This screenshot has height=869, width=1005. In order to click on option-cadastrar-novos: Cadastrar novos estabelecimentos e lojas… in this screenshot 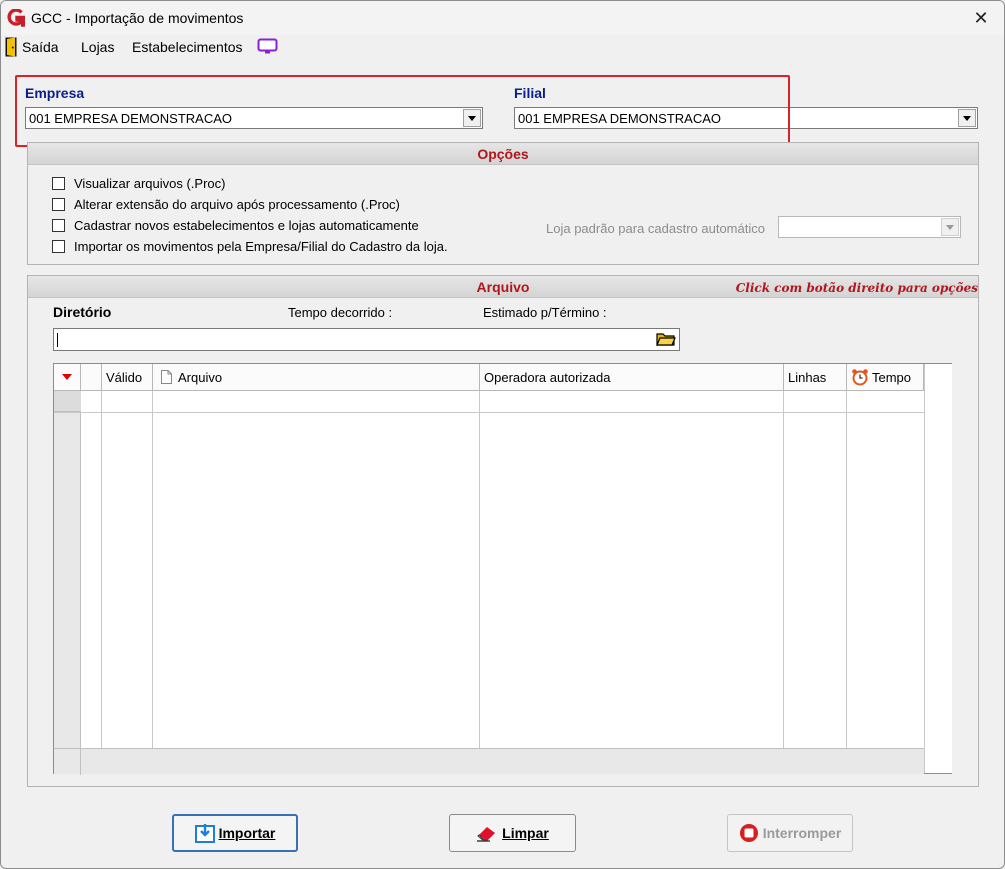, I will do `click(235, 225)`.